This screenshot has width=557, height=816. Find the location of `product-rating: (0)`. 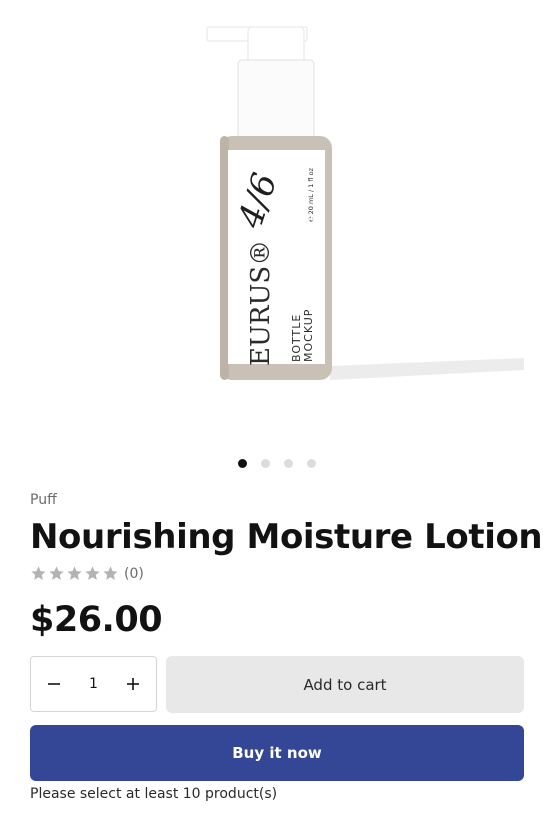

product-rating: (0) is located at coordinates (87, 573).